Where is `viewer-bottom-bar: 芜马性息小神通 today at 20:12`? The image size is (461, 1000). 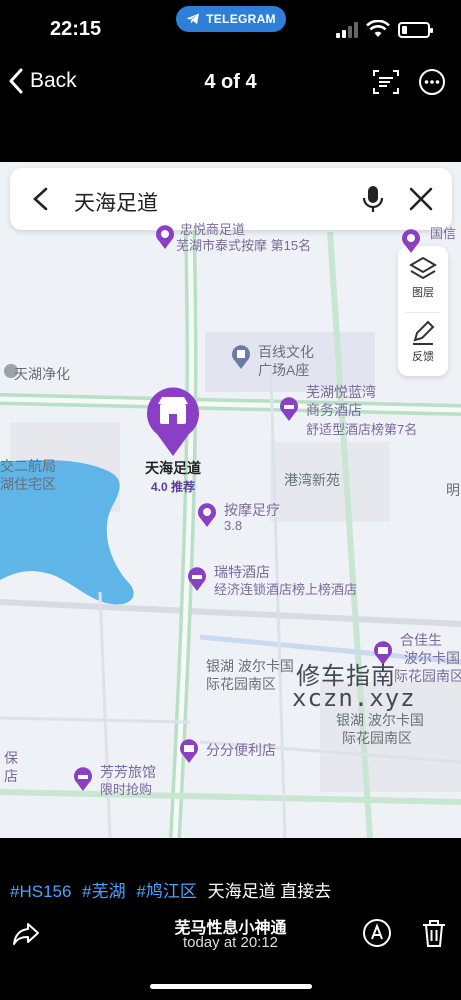
viewer-bottom-bar: 芜马性息小神通 today at 20:12 is located at coordinates (230, 940).